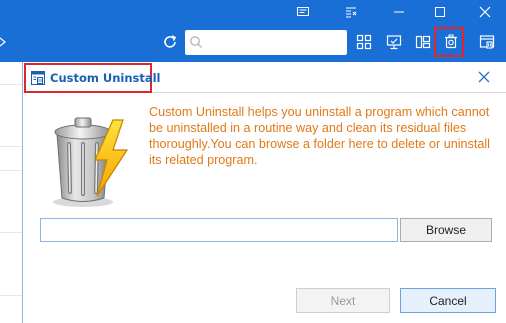 Image resolution: width=506 pixels, height=323 pixels. I want to click on monitor-icon-svg, so click(394, 42).